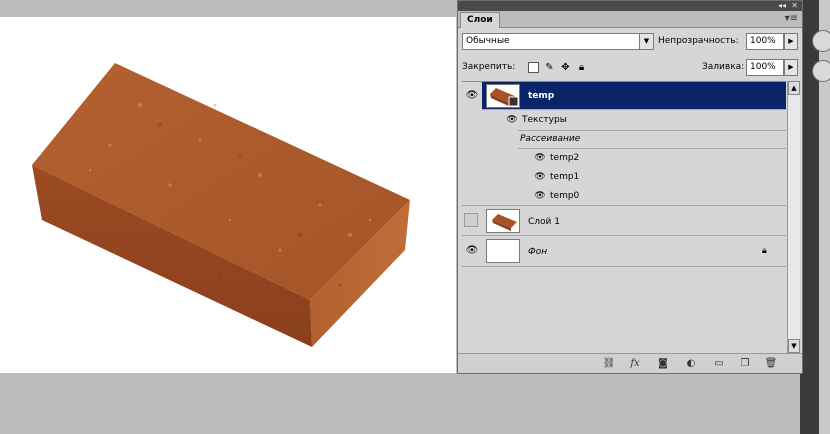  I want to click on layers-scrollbar: ▲ ▼, so click(793, 217).